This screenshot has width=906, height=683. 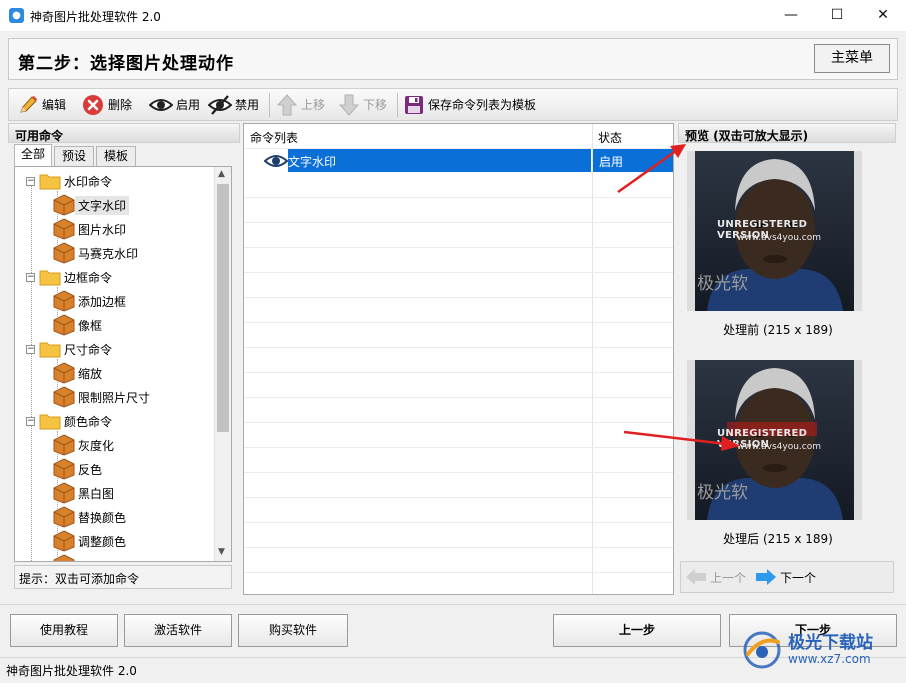 I want to click on tree-label: 尺寸命令, so click(x=88, y=349).